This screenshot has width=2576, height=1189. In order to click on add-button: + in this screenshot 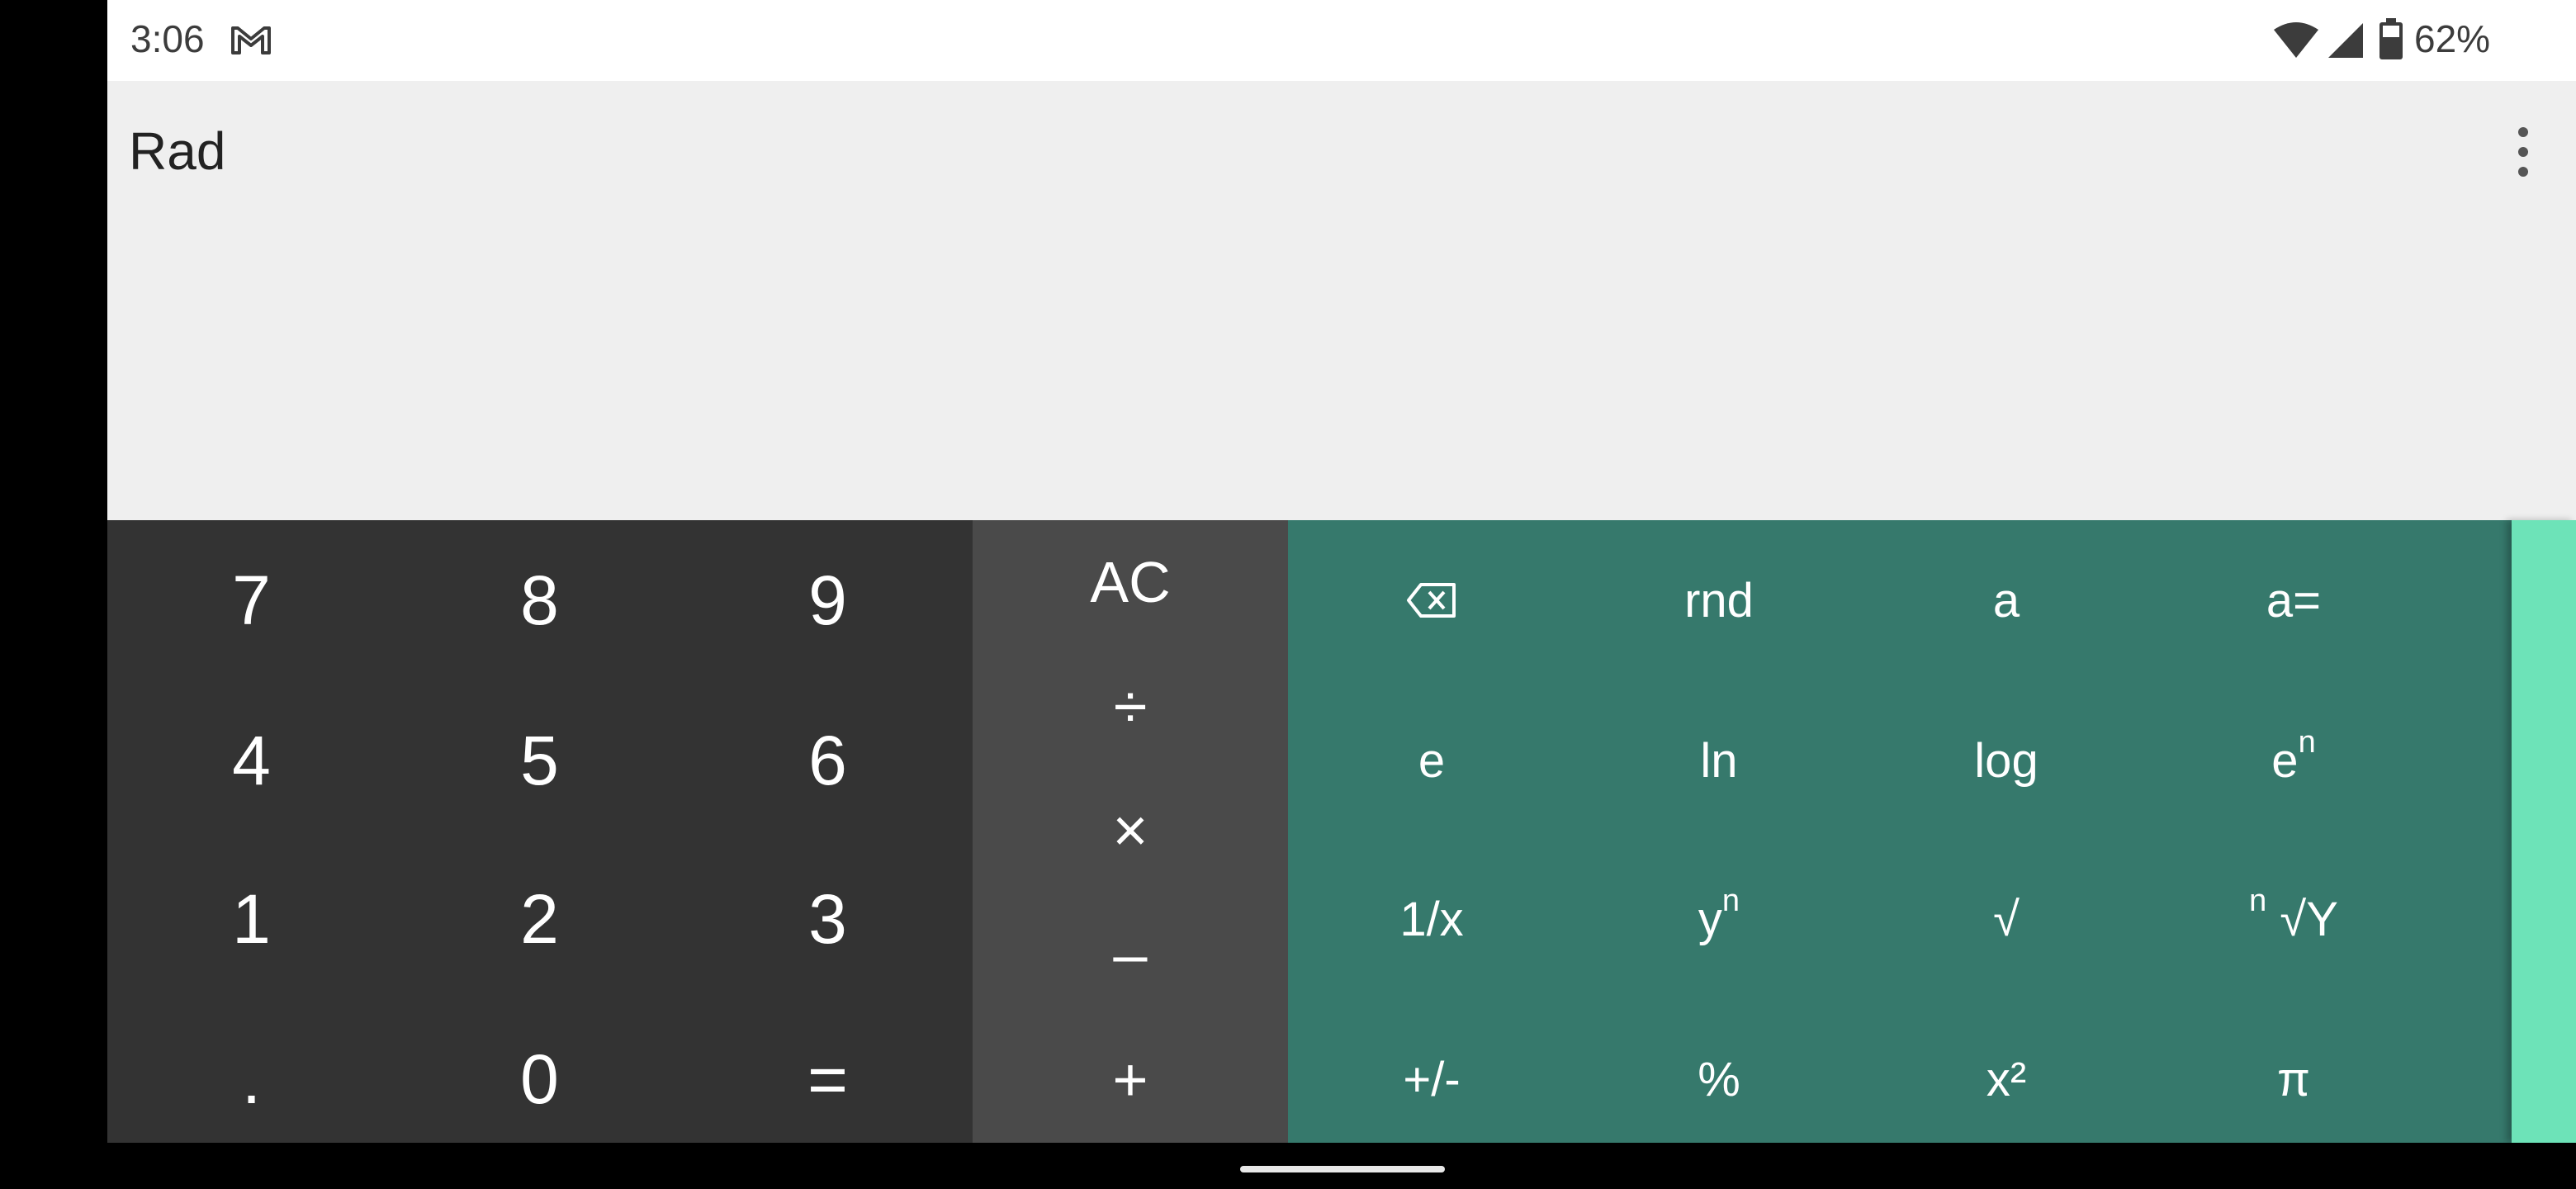, I will do `click(1130, 1079)`.